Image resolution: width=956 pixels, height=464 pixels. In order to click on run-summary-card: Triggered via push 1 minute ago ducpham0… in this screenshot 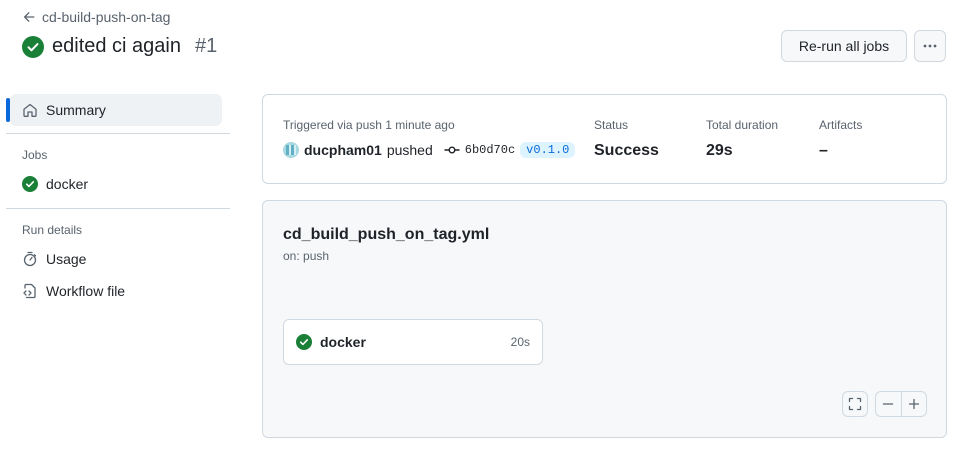, I will do `click(604, 139)`.